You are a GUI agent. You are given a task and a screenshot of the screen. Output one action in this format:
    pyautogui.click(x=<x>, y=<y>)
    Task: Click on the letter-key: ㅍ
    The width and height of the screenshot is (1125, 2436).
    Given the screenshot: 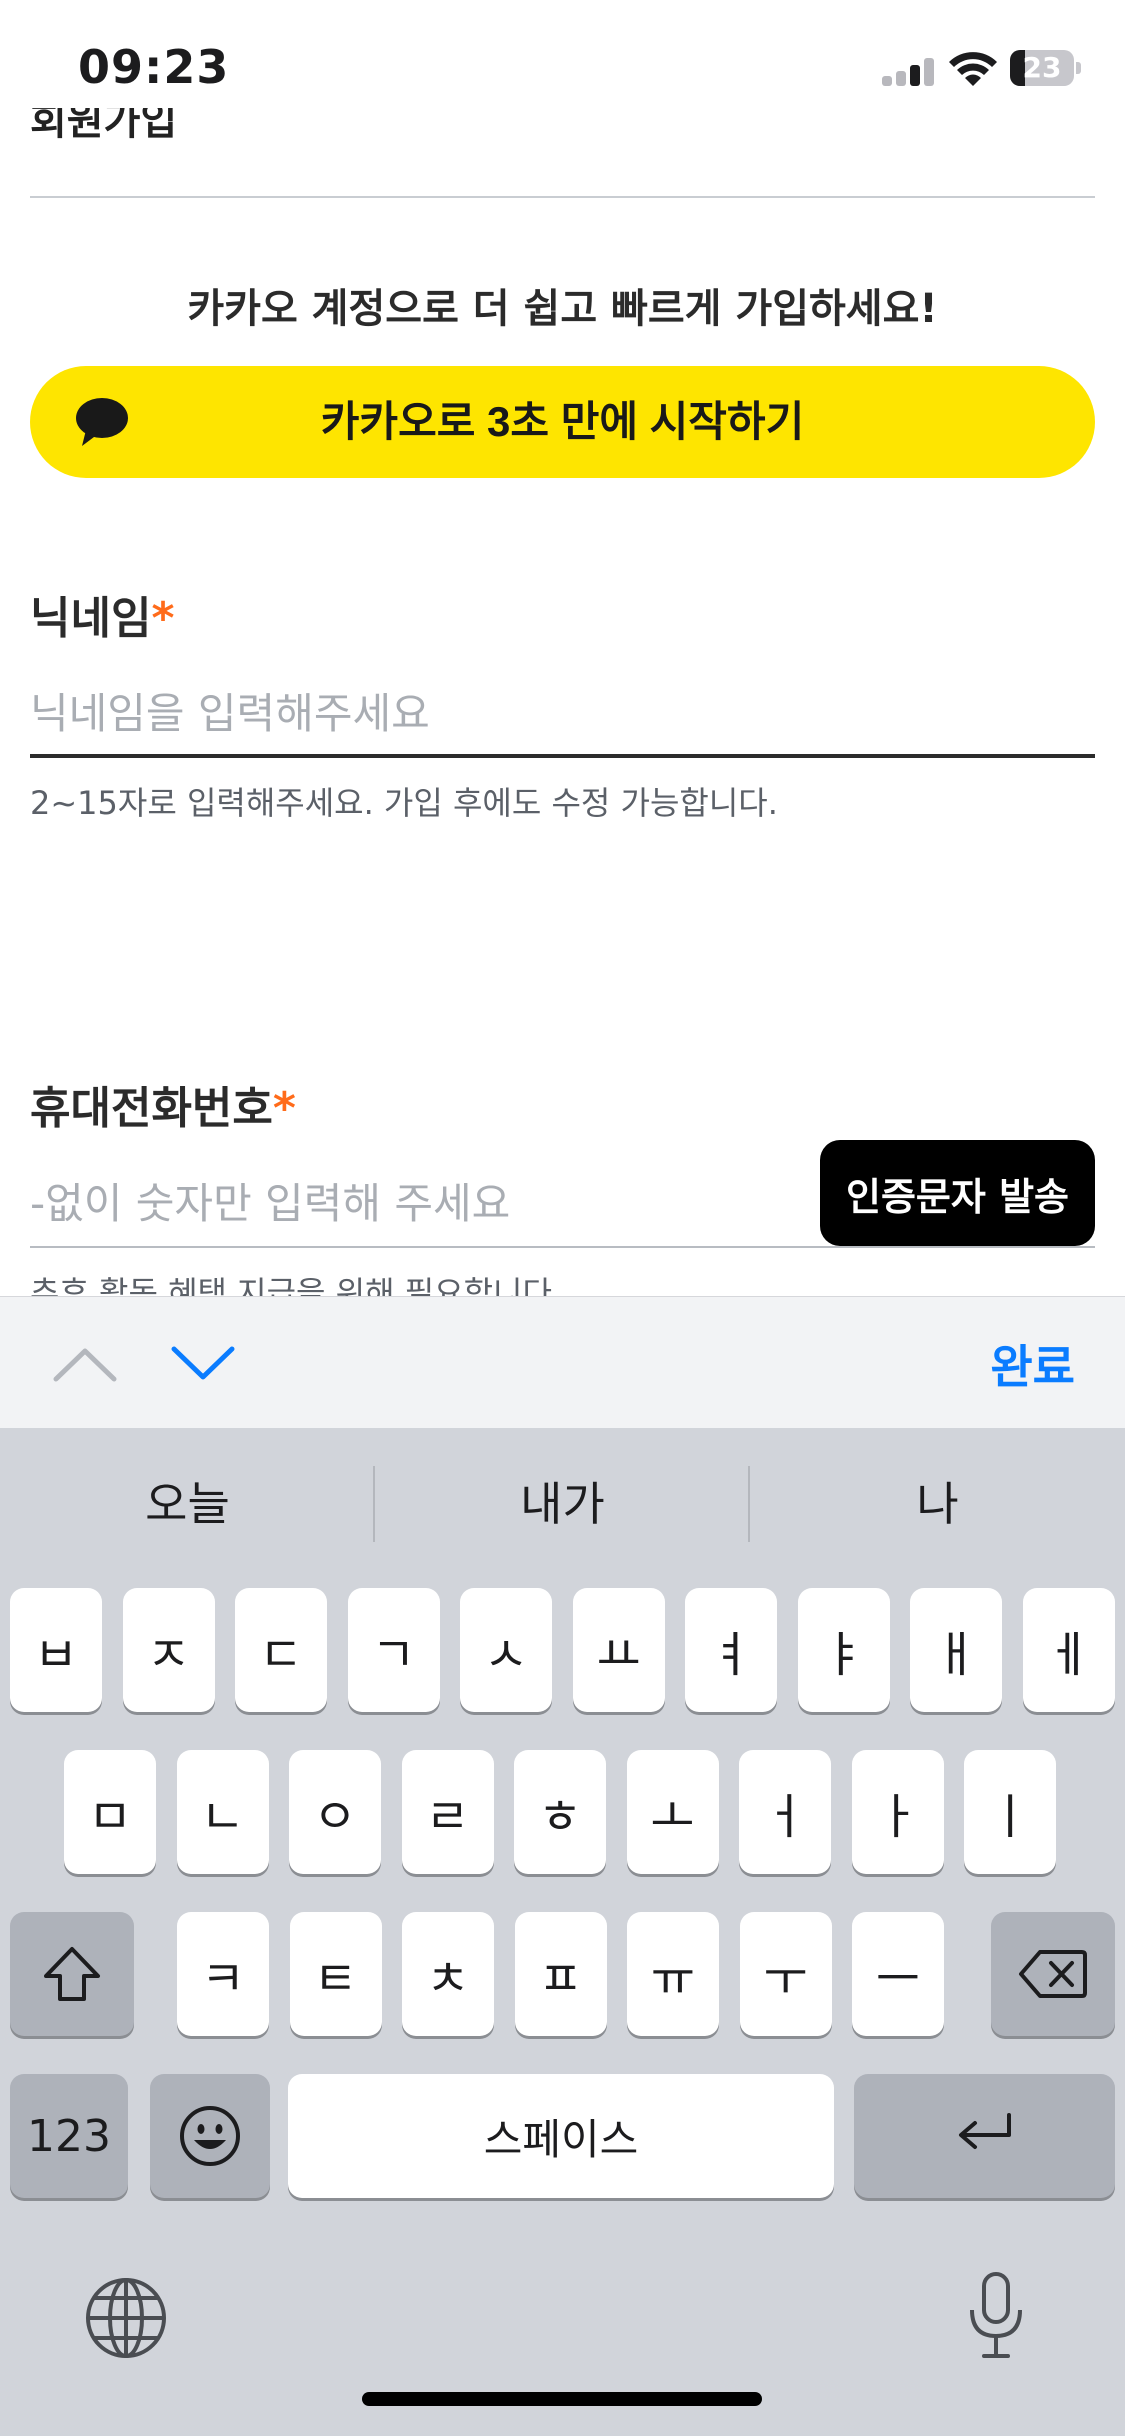 What is the action you would take?
    pyautogui.click(x=560, y=1974)
    